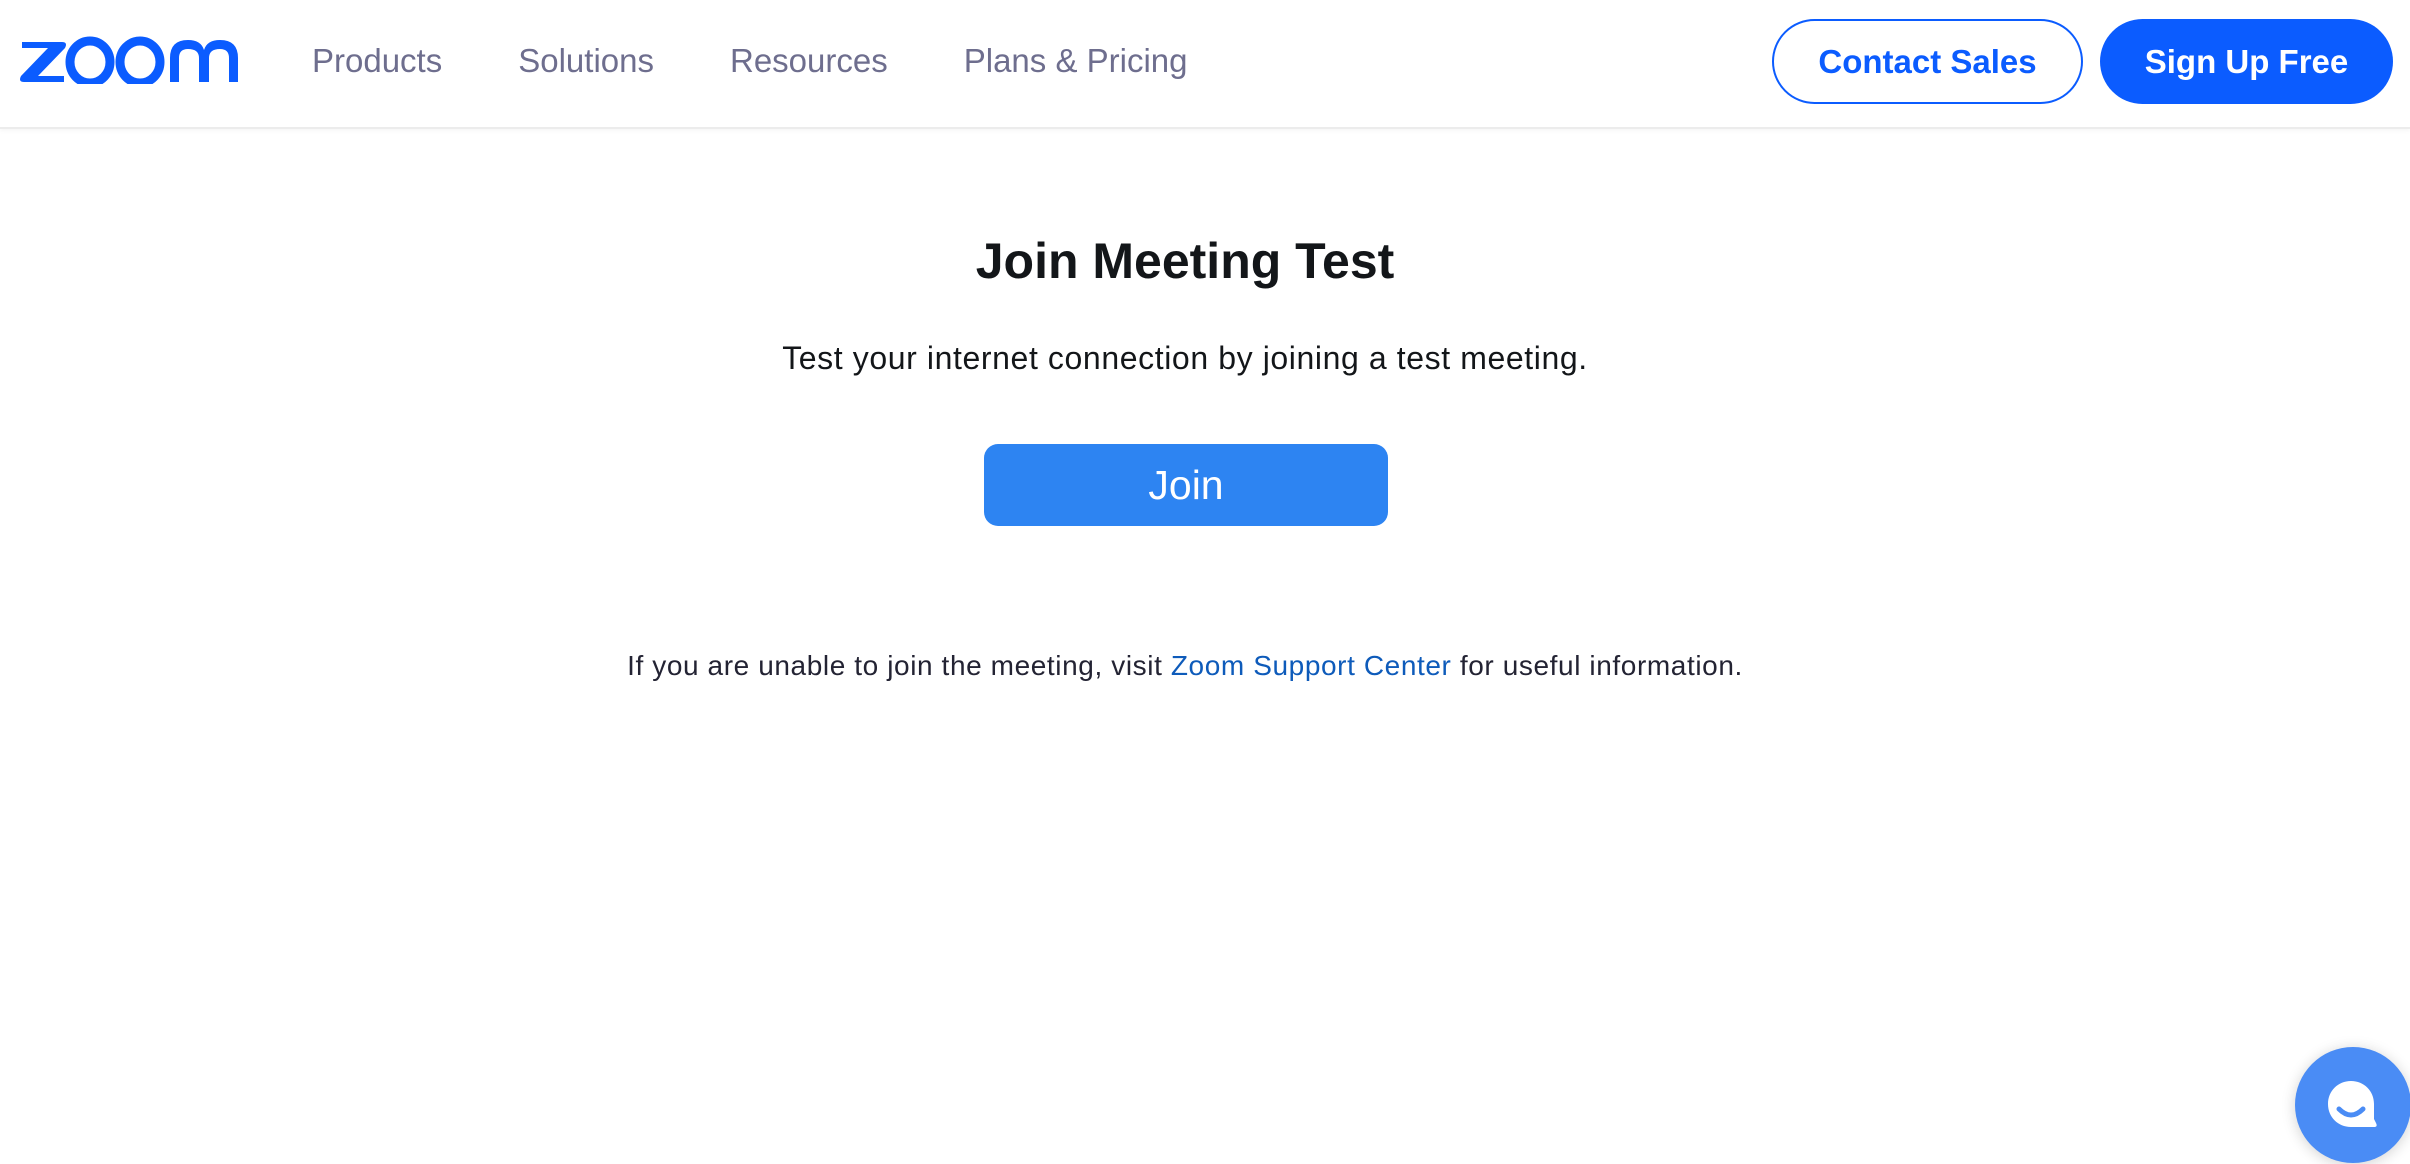  I want to click on help-text-suffix: for useful information., so click(1597, 665).